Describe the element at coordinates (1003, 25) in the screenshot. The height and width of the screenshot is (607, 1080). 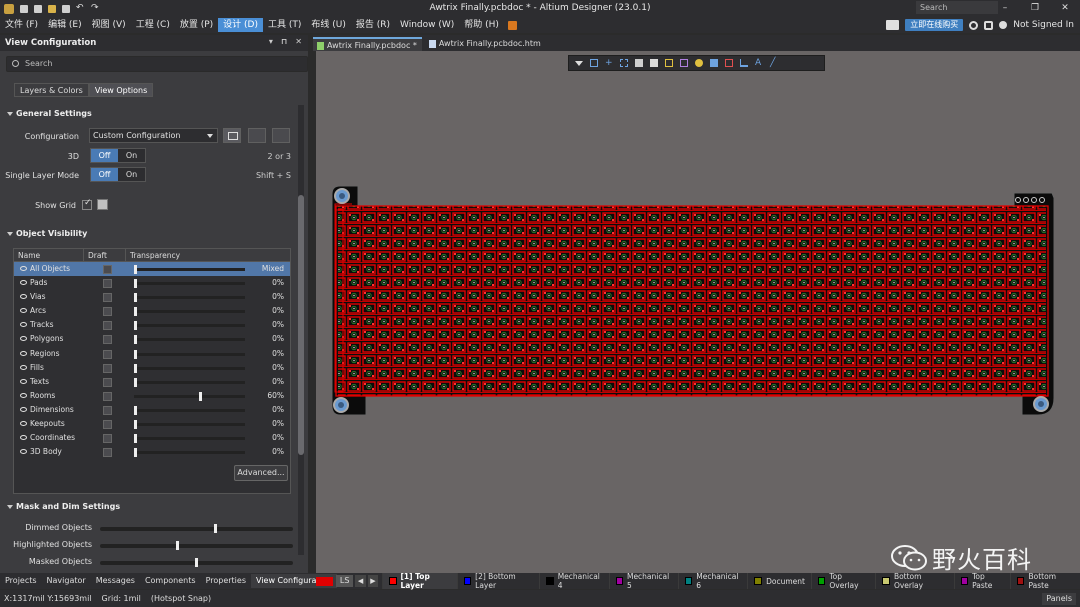
I see `user-icon` at that location.